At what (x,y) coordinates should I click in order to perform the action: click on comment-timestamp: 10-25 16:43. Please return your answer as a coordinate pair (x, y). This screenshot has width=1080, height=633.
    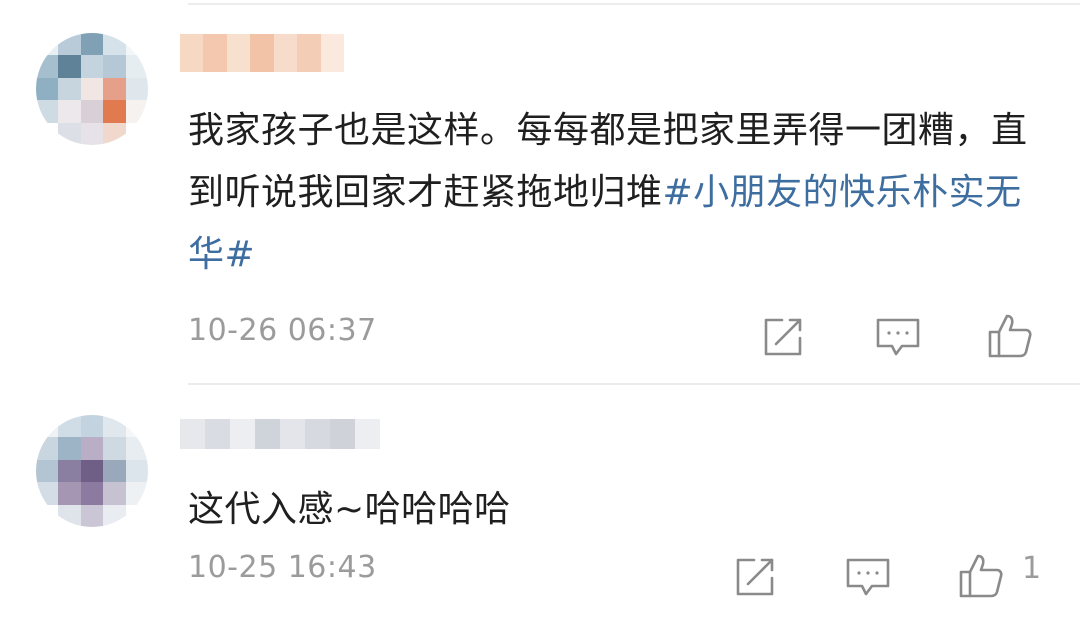
    Looking at the image, I should click on (282, 567).